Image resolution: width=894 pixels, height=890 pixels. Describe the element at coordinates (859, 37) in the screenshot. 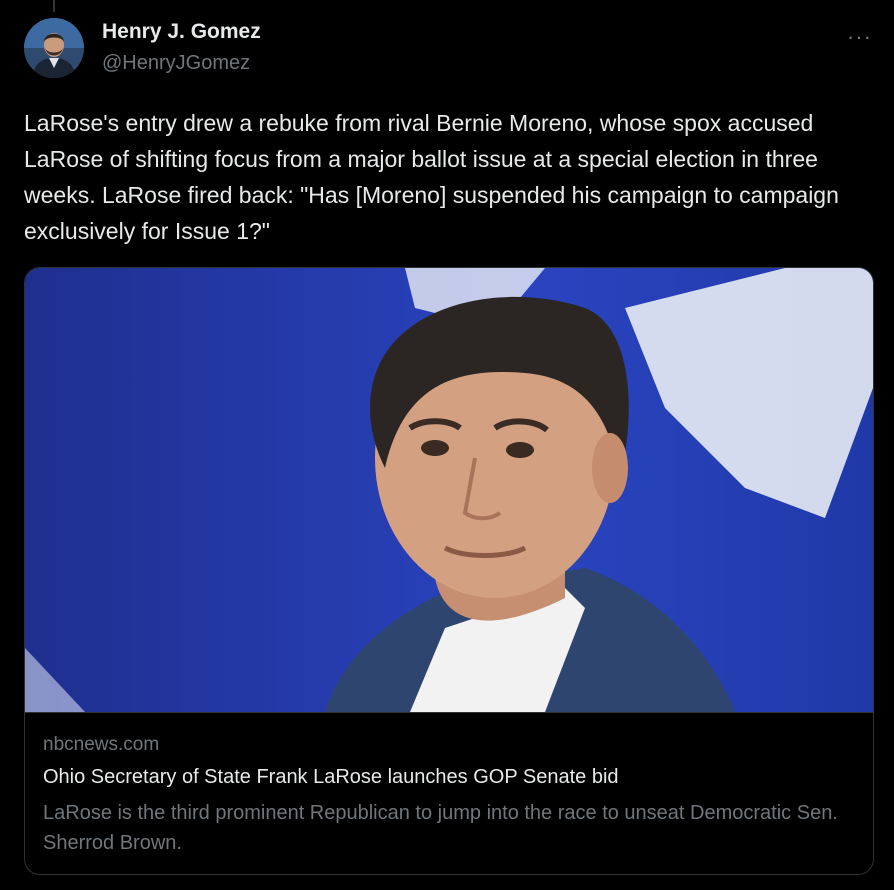

I see `more-dots-icon: ···` at that location.